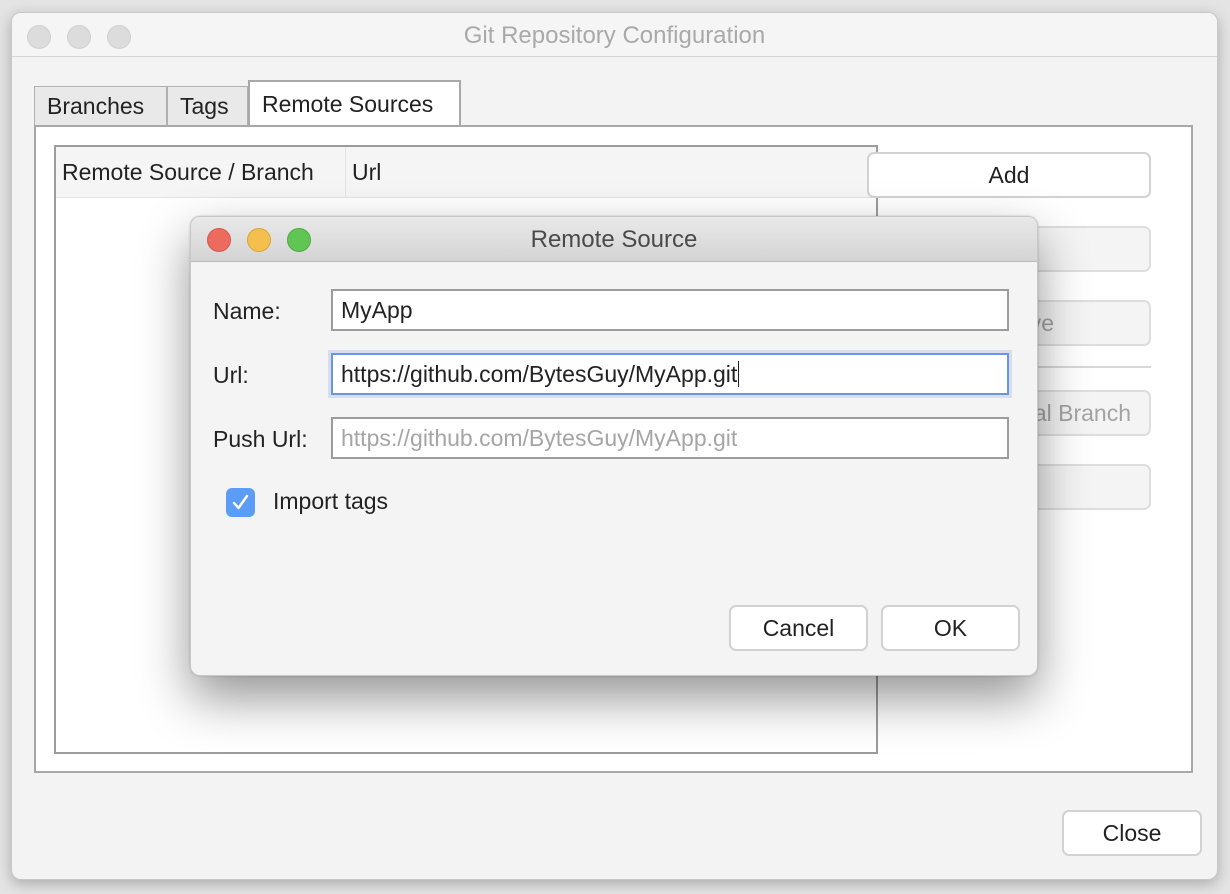 The height and width of the screenshot is (894, 1230). I want to click on push-url-input: https://github.com/BytesGuy/MyApp.git, so click(670, 438).